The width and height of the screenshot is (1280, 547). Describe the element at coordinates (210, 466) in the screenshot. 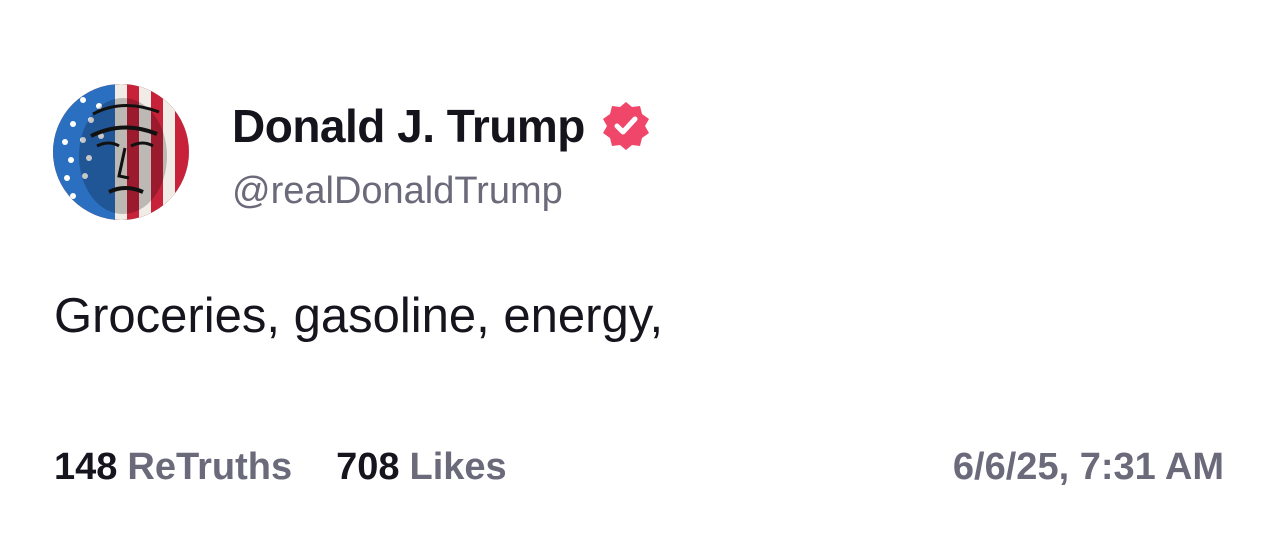

I see `retruths-label: ReTruths` at that location.